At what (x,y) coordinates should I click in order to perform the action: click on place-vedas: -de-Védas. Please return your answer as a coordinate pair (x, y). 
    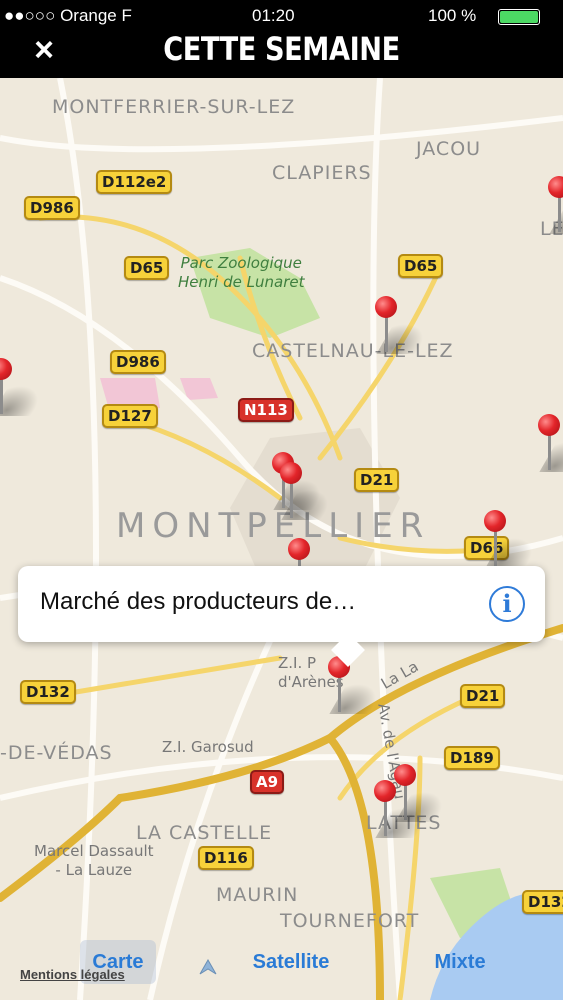
    Looking at the image, I should click on (56, 753).